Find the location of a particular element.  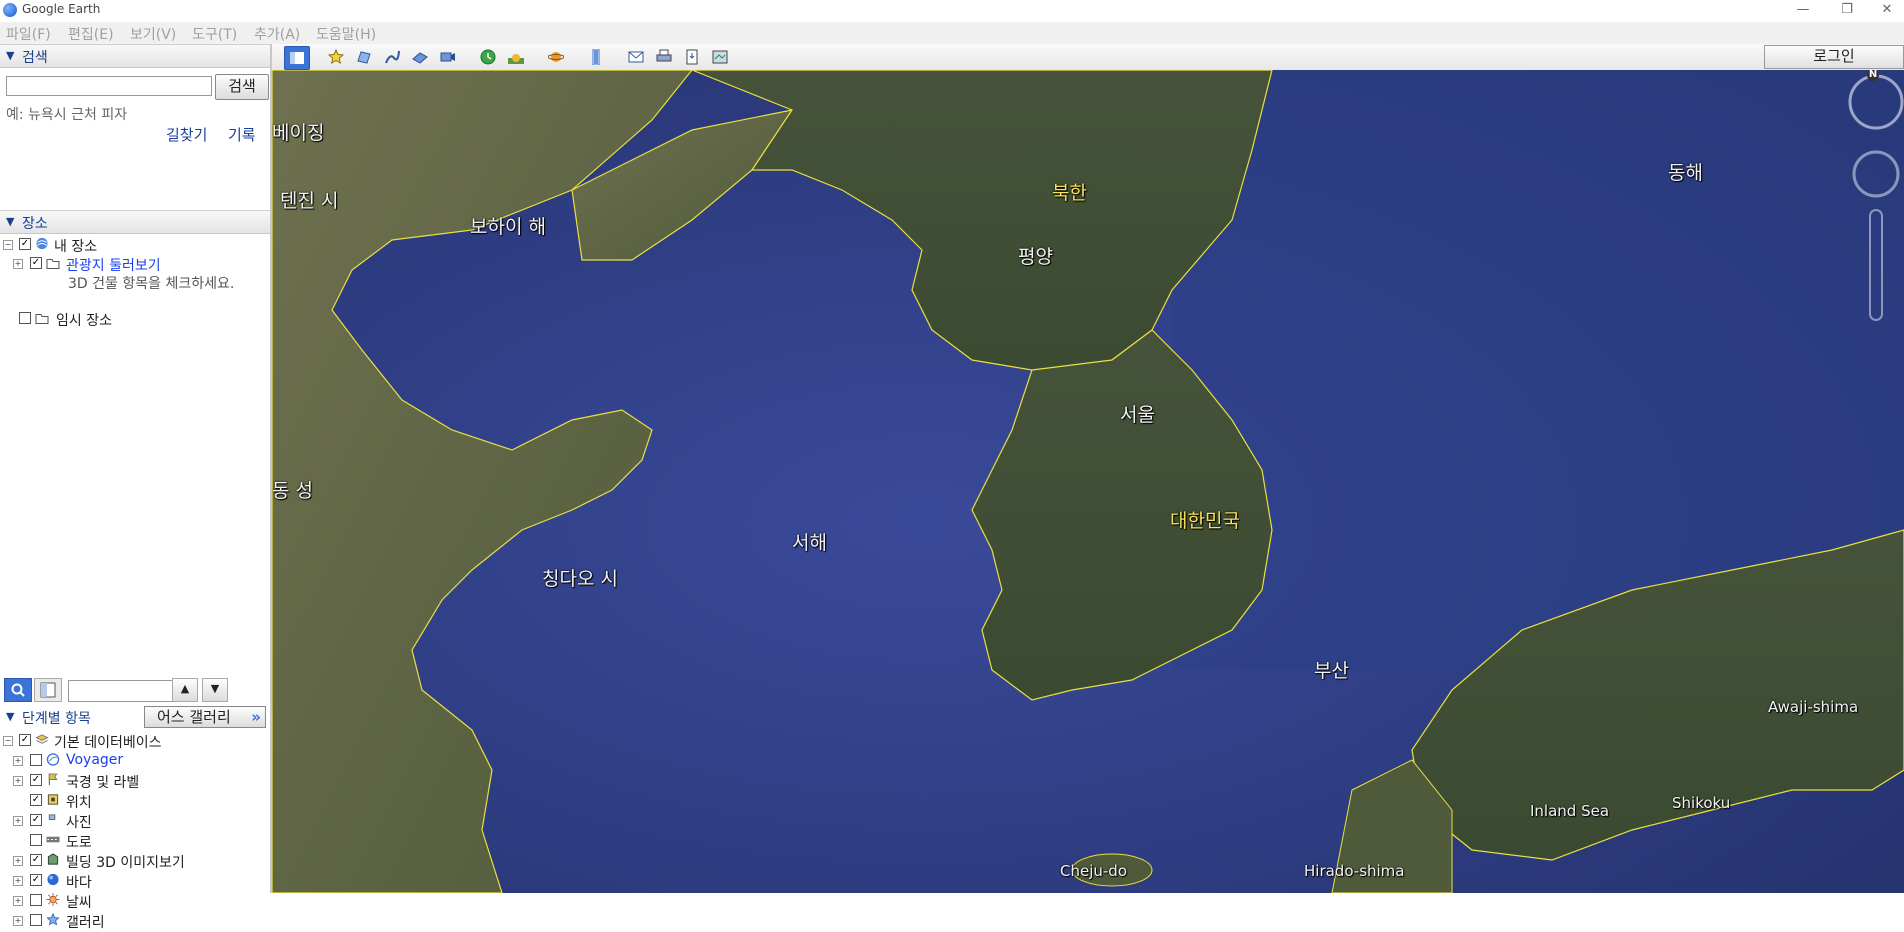

search-hint: 예: 뉴욕시 근처 피자 is located at coordinates (67, 115).